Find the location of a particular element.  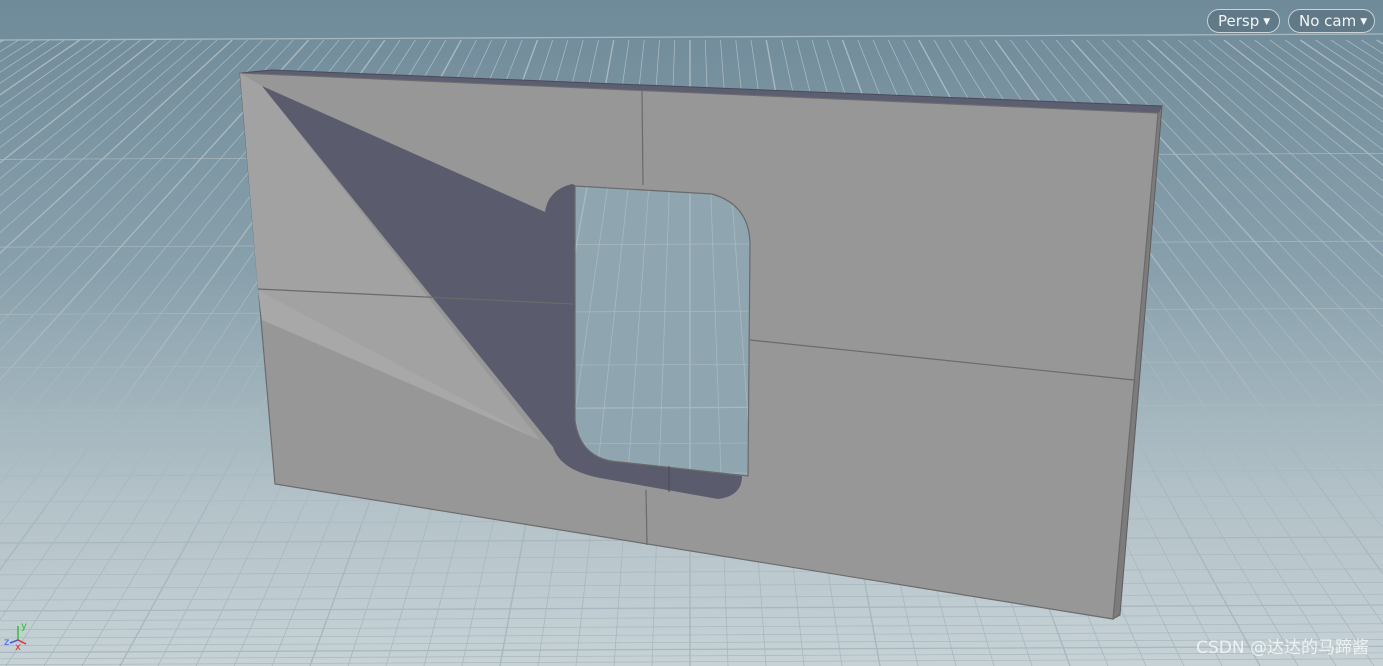

camera-select-button: No cam ▼ is located at coordinates (1331, 21).